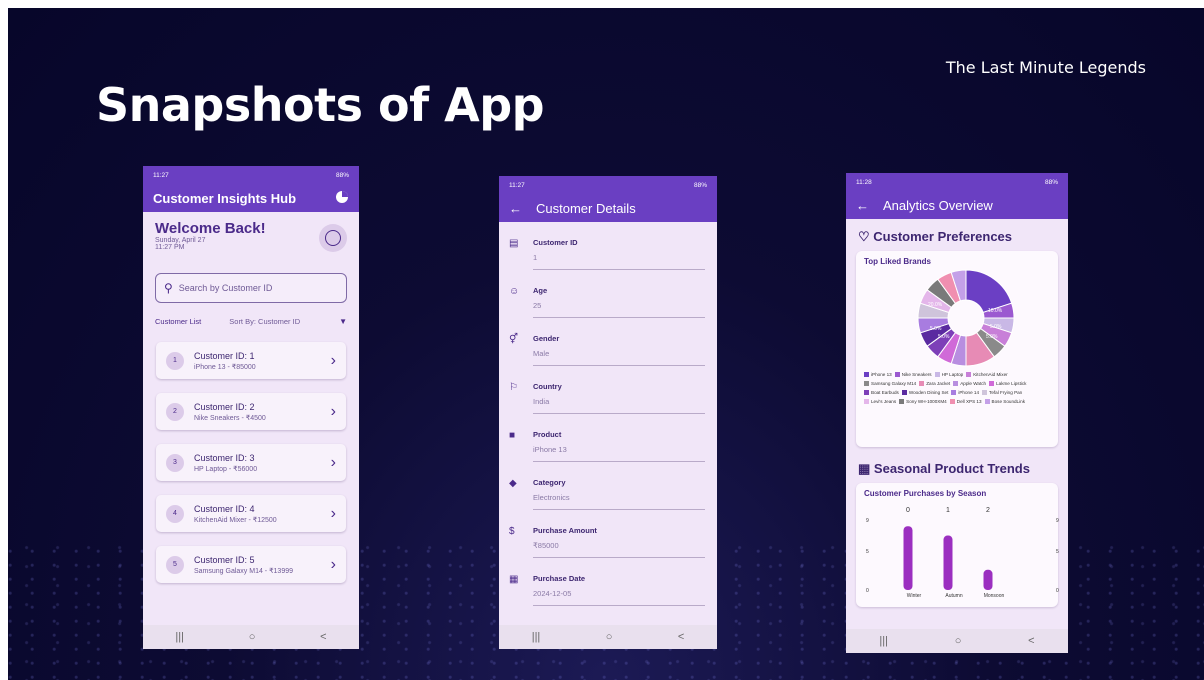 This screenshot has width=1204, height=680. What do you see at coordinates (948, 510) in the screenshot?
I see `bar-top-label: 1` at bounding box center [948, 510].